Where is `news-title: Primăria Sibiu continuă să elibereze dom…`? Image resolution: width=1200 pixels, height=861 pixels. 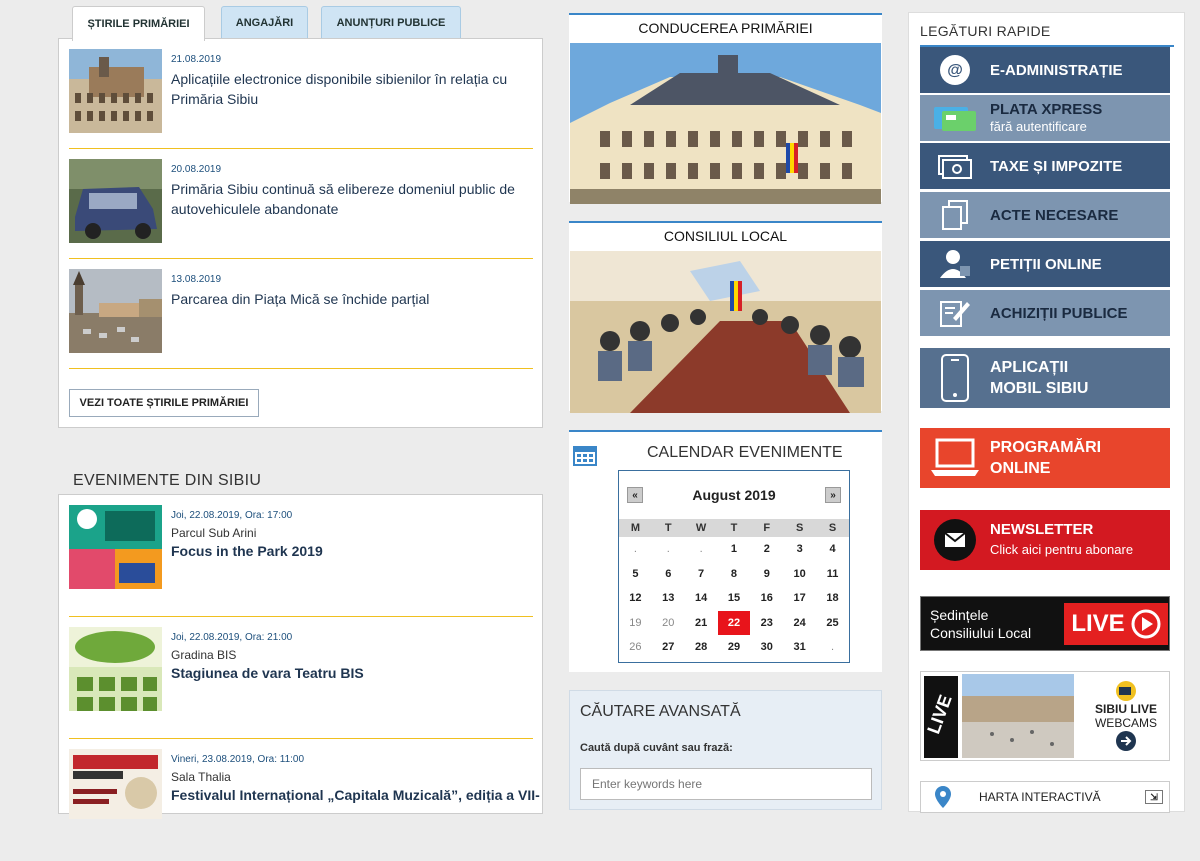 news-title: Primăria Sibiu continuă să elibereze dom… is located at coordinates (351, 199).